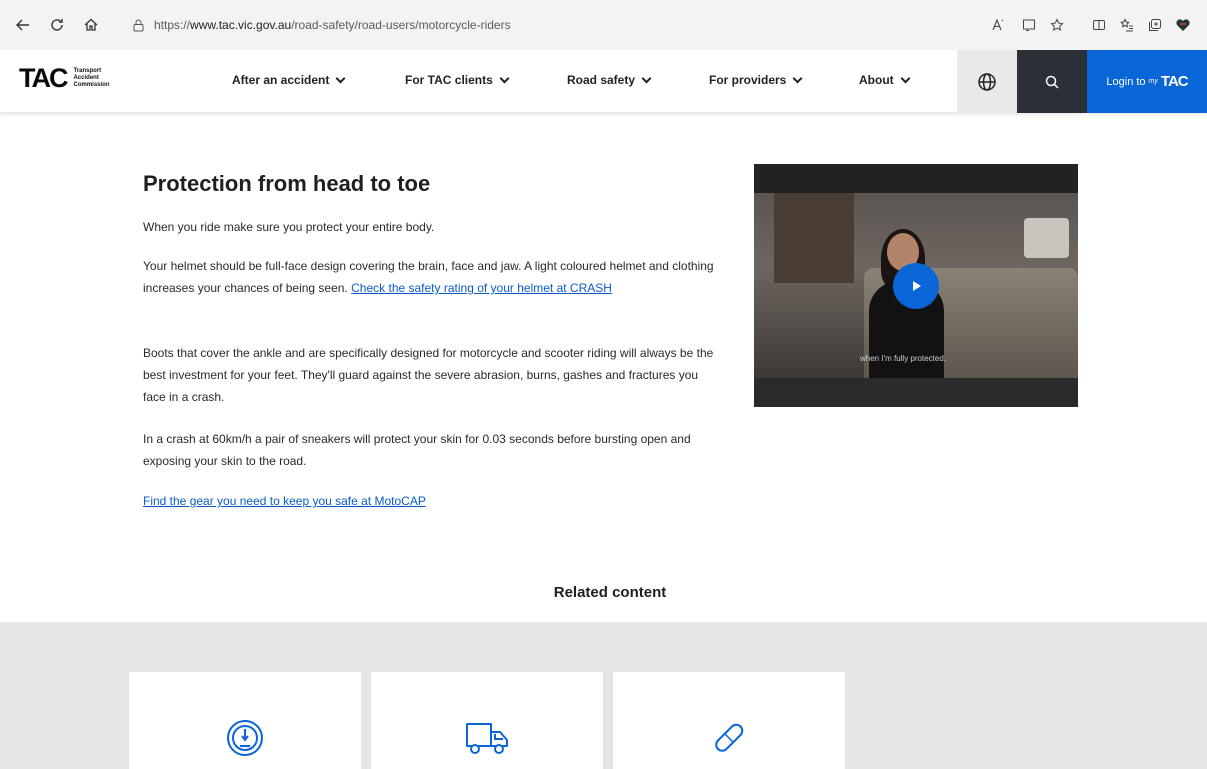  I want to click on login-logo: TAC, so click(1174, 81).